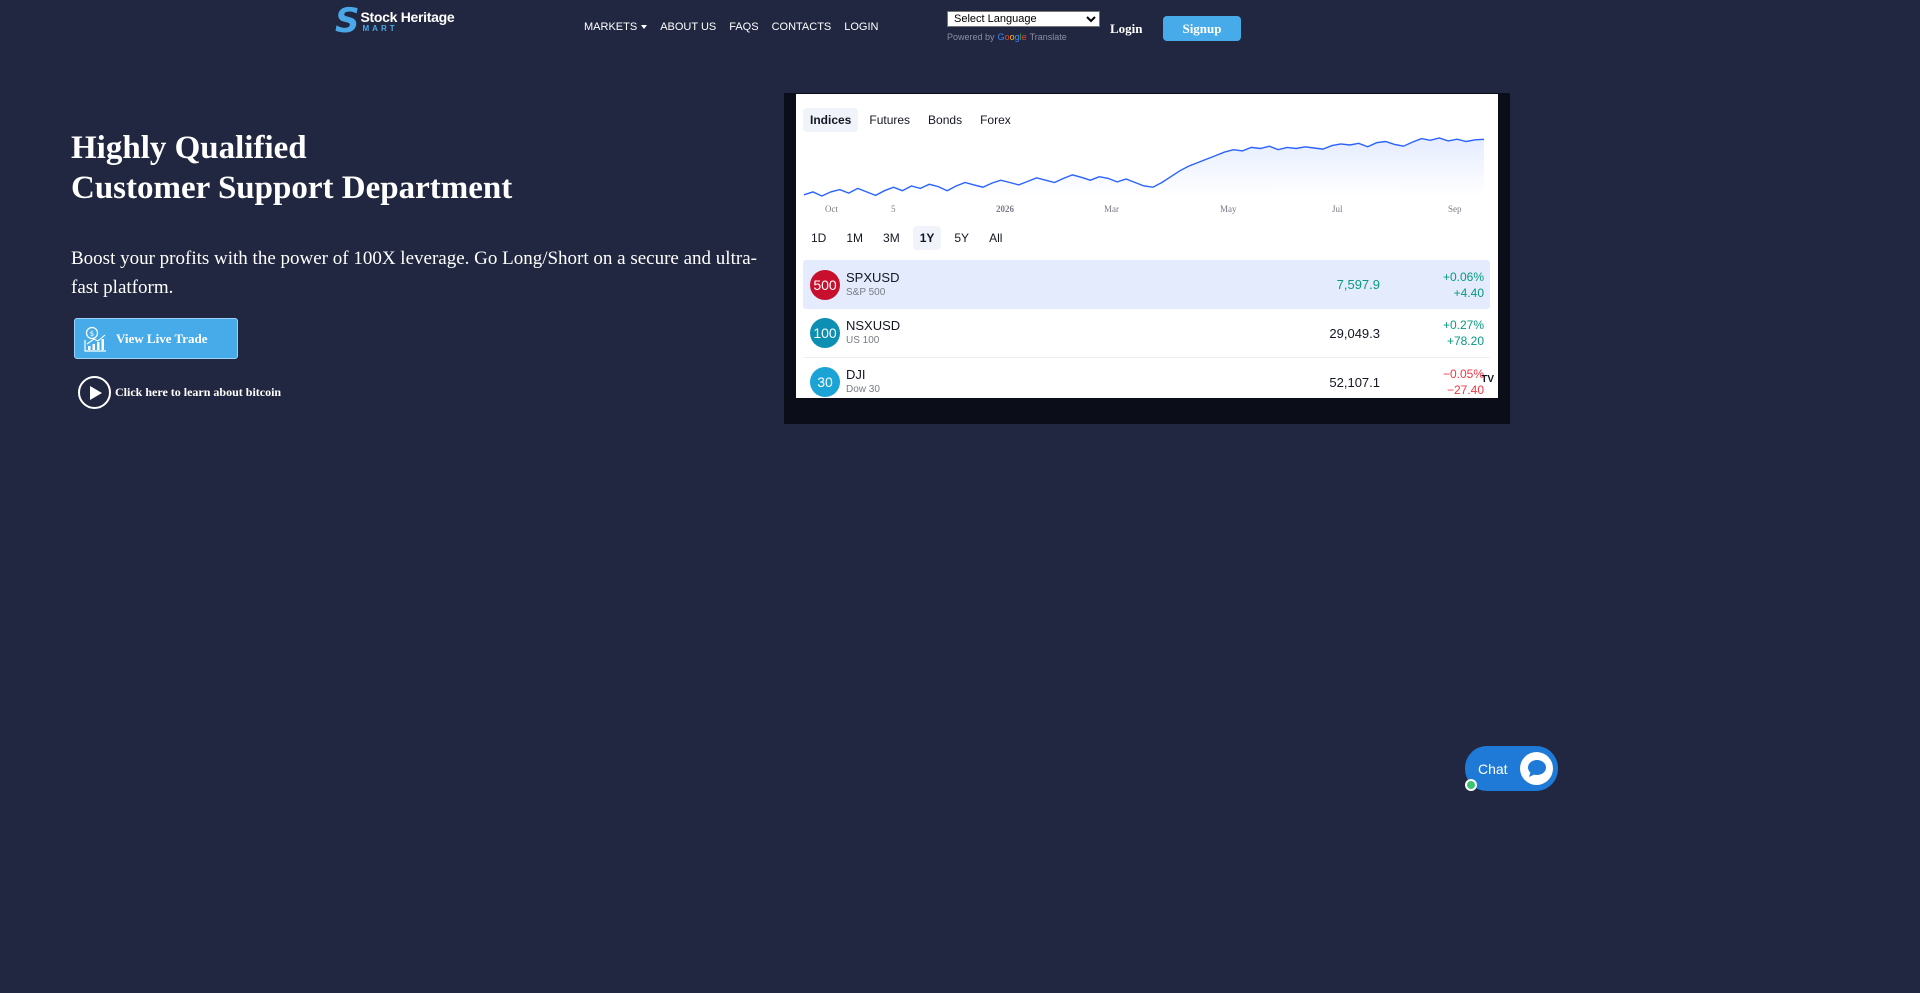  Describe the element at coordinates (818, 238) in the screenshot. I see `range-1d: 1D` at that location.